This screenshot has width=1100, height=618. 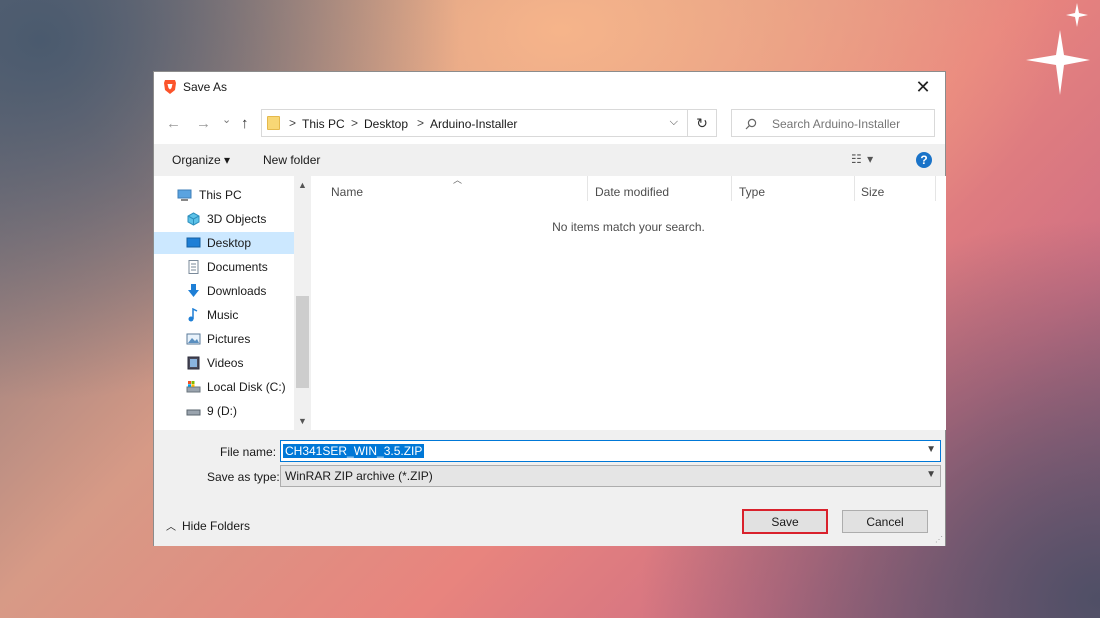 I want to click on sidebar-item-label: 9 (D:), so click(x=222, y=411).